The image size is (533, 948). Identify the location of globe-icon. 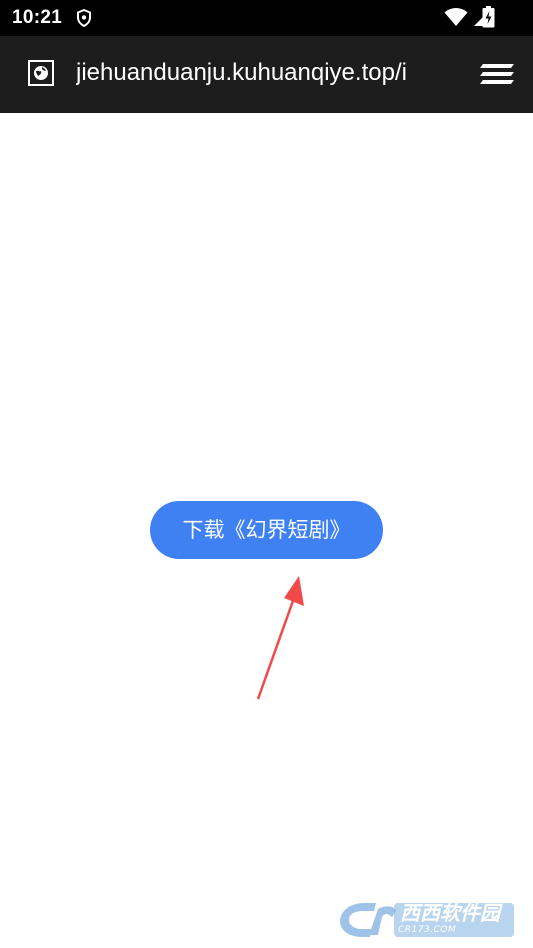
(41, 73).